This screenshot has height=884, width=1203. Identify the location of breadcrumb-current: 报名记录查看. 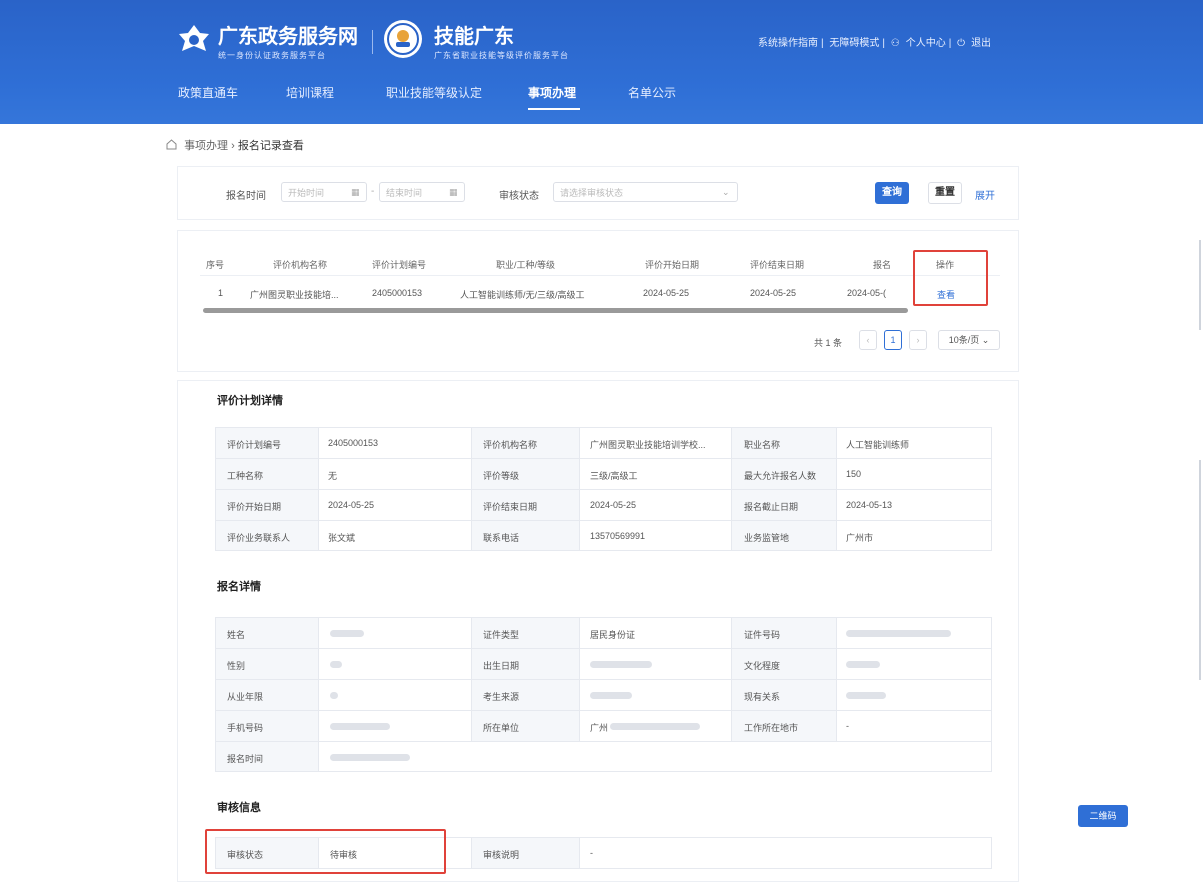
(270, 146).